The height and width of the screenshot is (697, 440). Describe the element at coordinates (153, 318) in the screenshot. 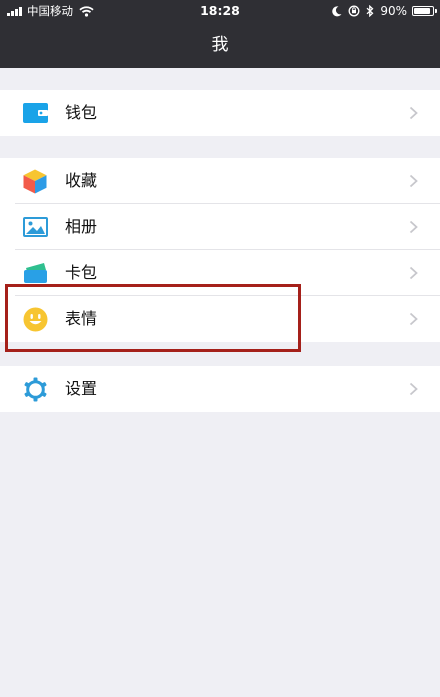

I see `highlight-box` at that location.